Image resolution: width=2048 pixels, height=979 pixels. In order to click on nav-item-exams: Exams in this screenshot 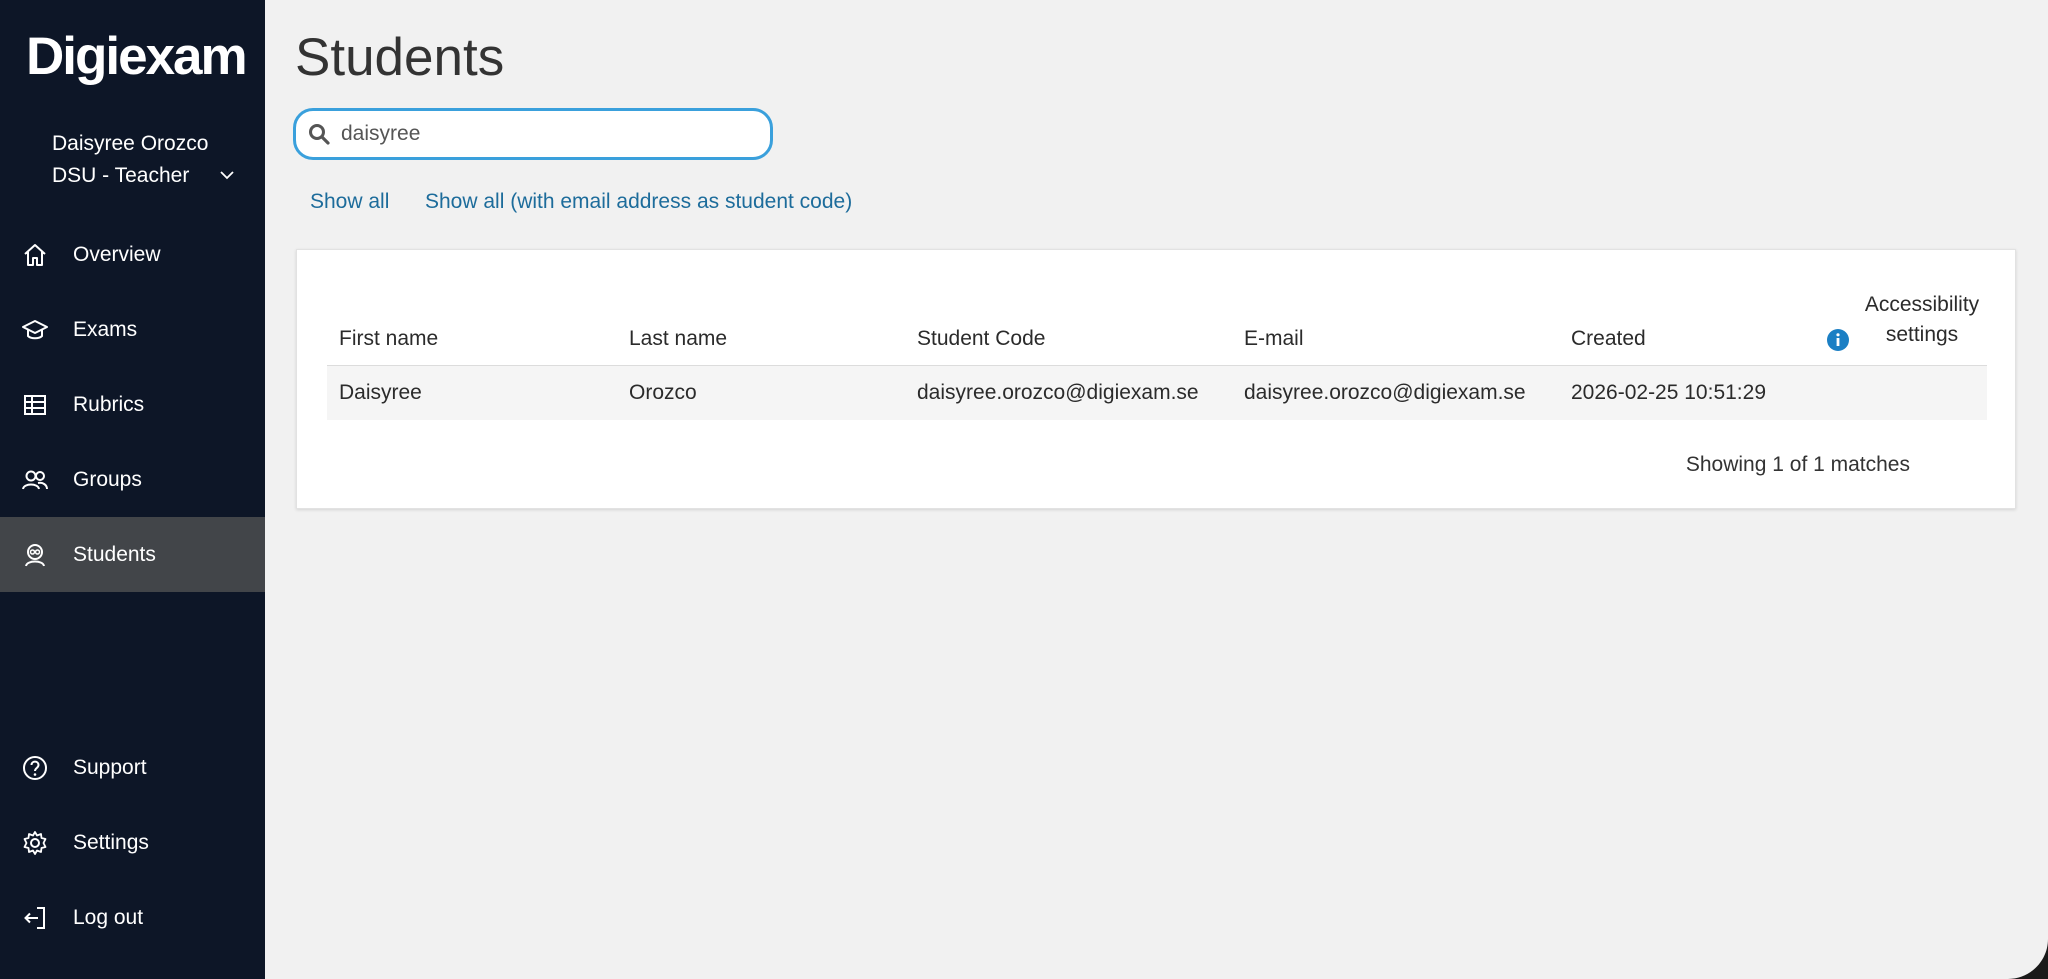, I will do `click(132, 329)`.